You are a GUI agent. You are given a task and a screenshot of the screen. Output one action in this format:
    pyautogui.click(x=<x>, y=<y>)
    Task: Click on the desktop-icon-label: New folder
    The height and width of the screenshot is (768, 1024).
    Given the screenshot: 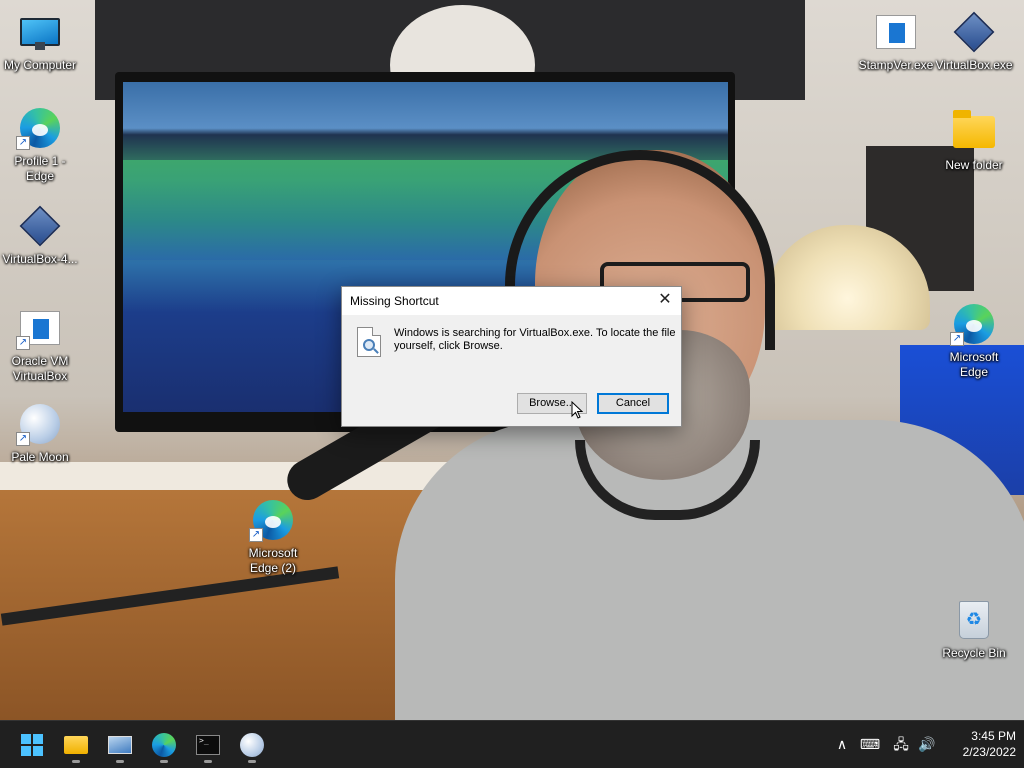 What is the action you would take?
    pyautogui.click(x=974, y=165)
    